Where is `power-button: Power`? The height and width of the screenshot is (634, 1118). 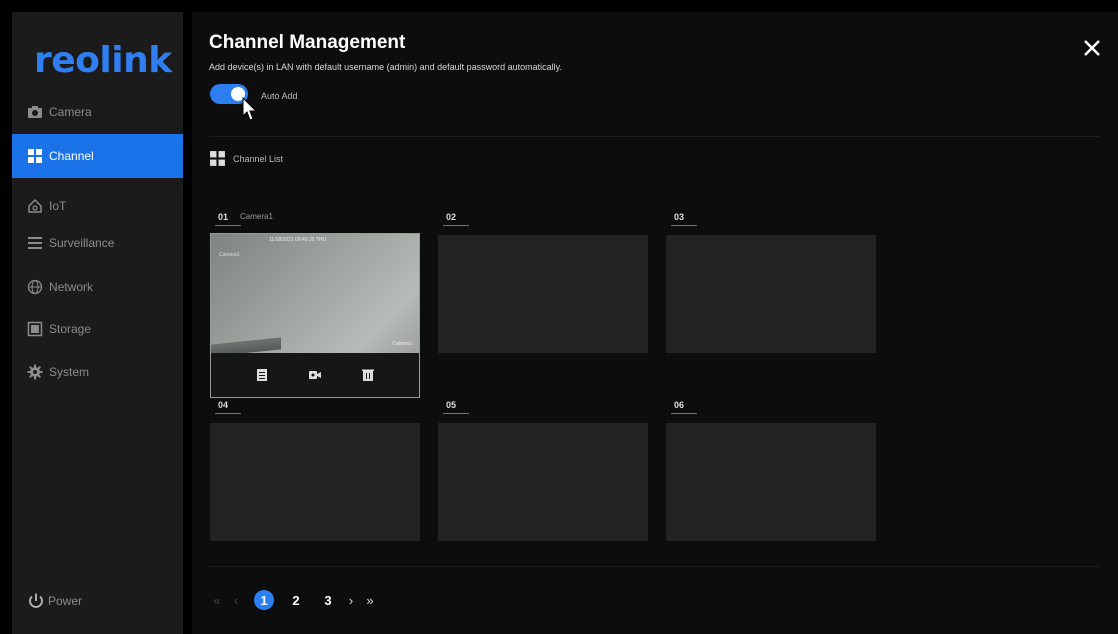
power-button: Power is located at coordinates (54, 601).